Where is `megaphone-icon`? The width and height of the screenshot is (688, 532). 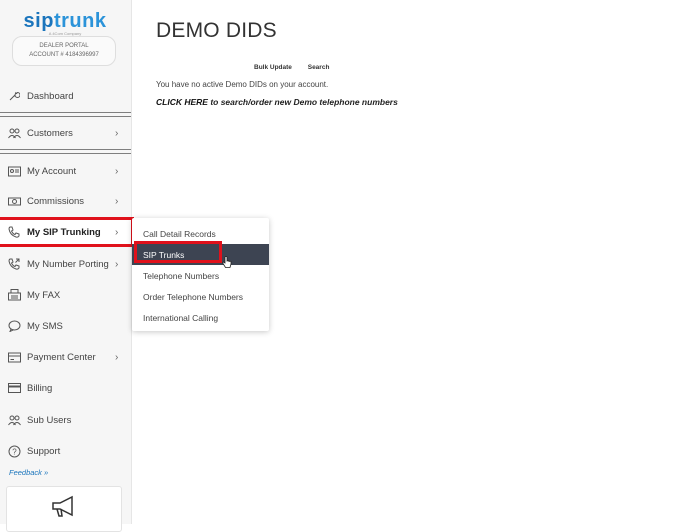 megaphone-icon is located at coordinates (64, 509).